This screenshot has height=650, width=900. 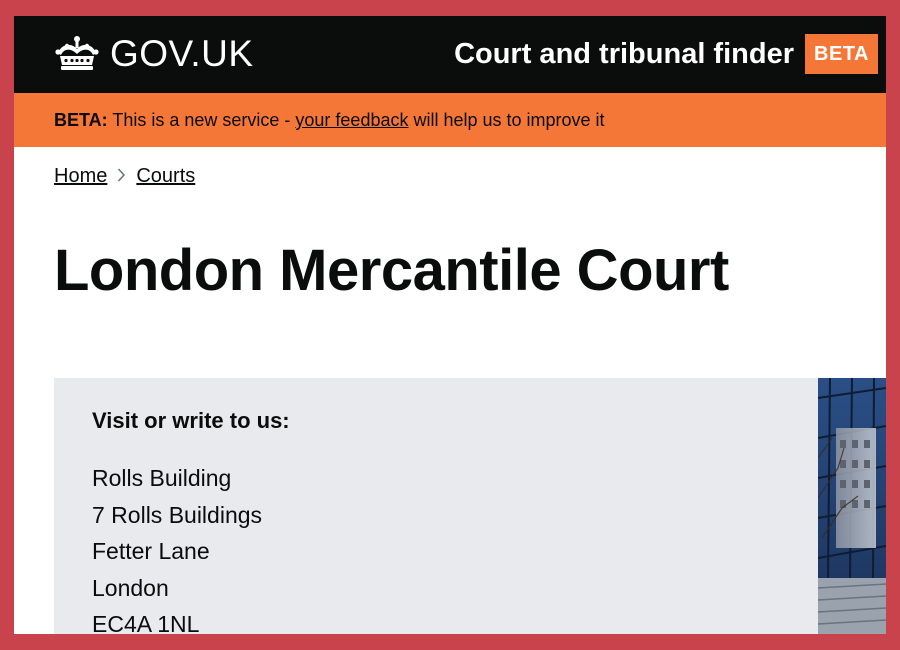 I want to click on court-building-image, so click(x=852, y=506).